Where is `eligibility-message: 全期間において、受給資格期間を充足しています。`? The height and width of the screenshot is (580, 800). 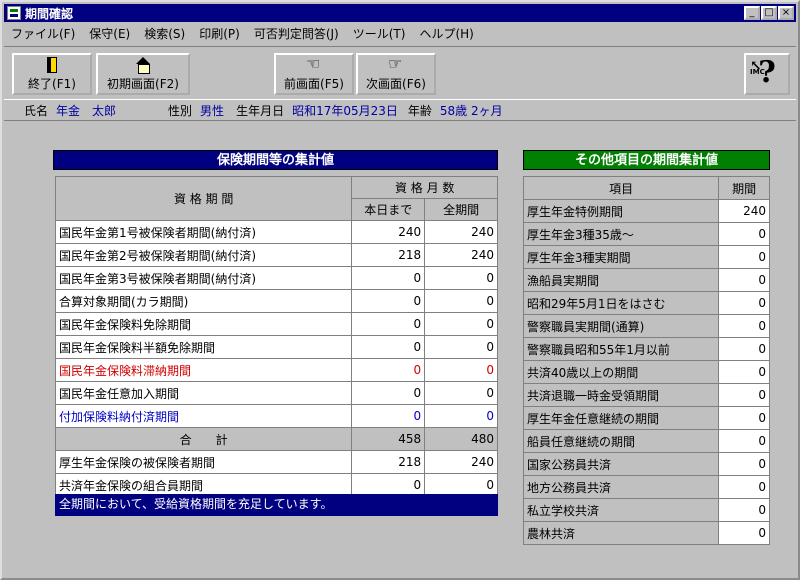
eligibility-message: 全期間において、受給資格期間を充足しています。 is located at coordinates (276, 505).